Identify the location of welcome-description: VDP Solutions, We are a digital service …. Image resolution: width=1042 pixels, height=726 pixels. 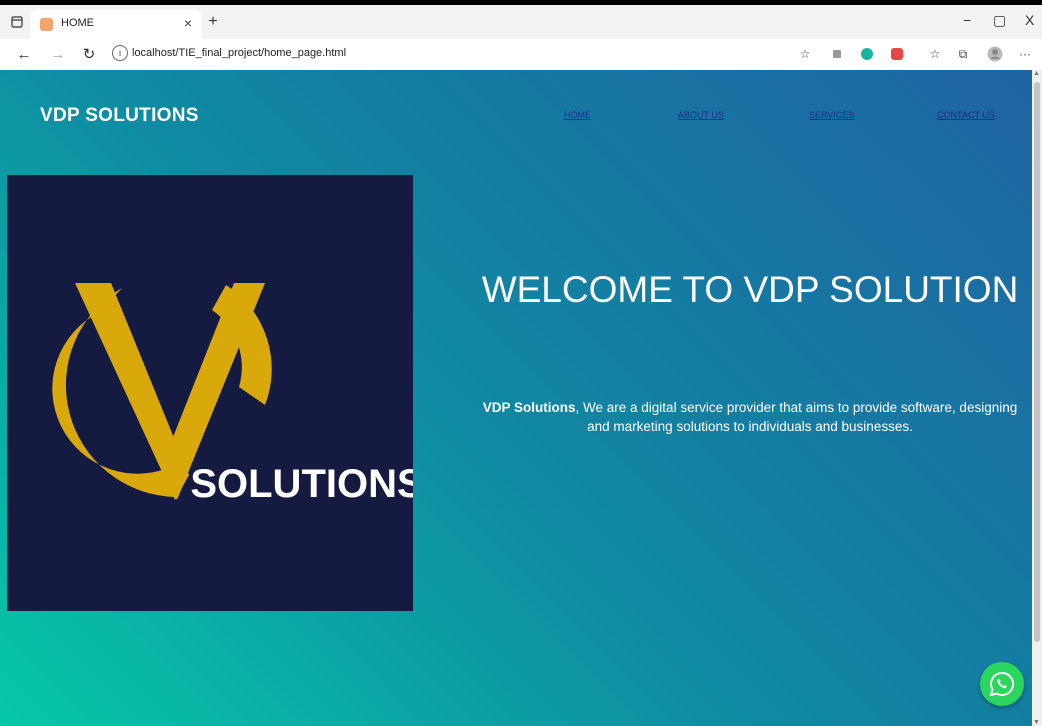
(750, 417).